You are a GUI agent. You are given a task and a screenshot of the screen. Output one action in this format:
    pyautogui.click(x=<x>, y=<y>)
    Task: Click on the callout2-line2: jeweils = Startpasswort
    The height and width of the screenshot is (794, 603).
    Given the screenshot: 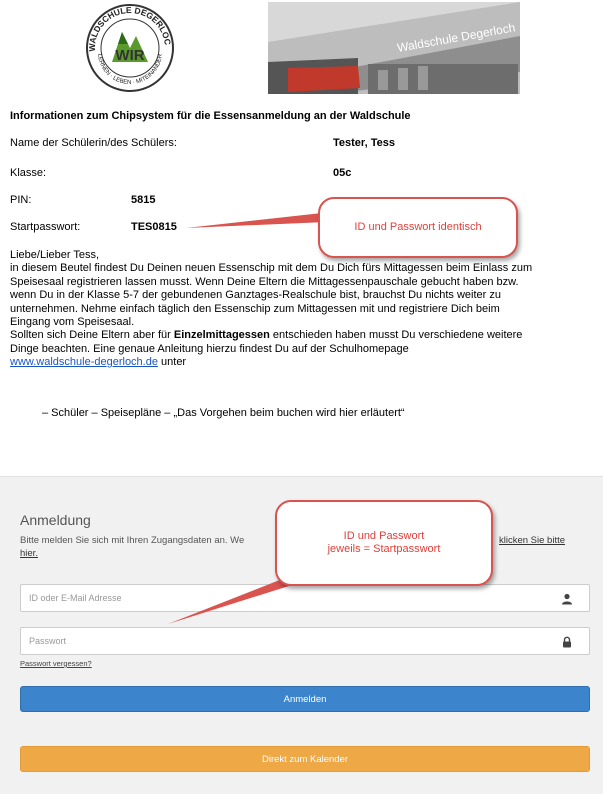 What is the action you would take?
    pyautogui.click(x=384, y=549)
    